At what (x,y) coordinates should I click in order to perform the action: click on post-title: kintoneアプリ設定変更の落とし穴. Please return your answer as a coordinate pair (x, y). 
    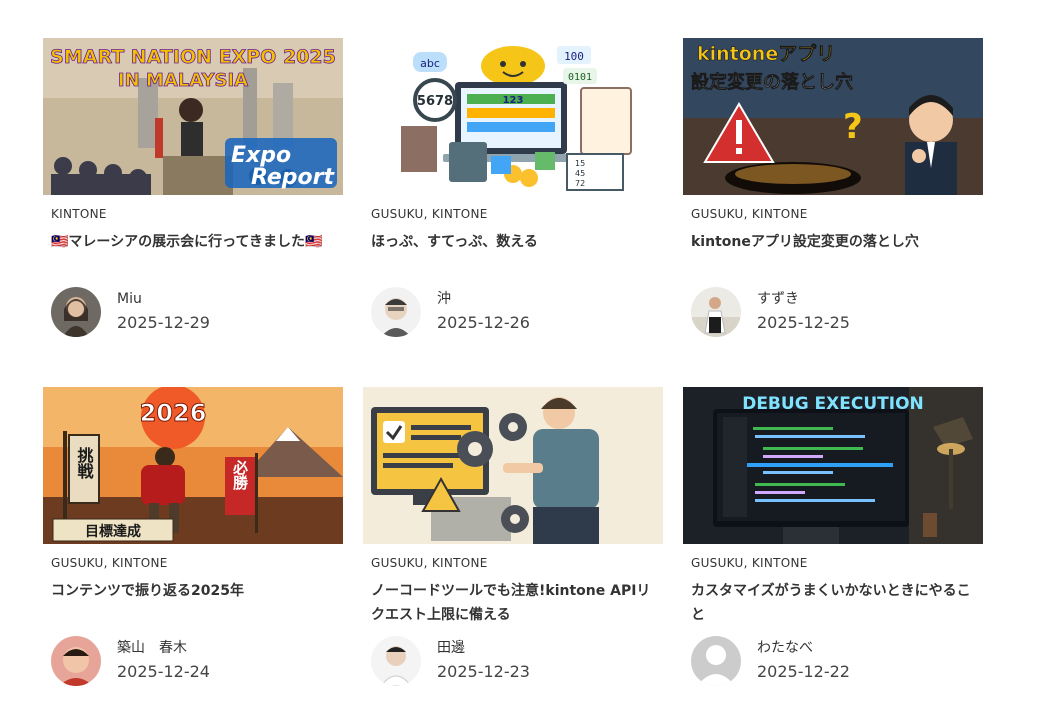
    Looking at the image, I should click on (833, 242).